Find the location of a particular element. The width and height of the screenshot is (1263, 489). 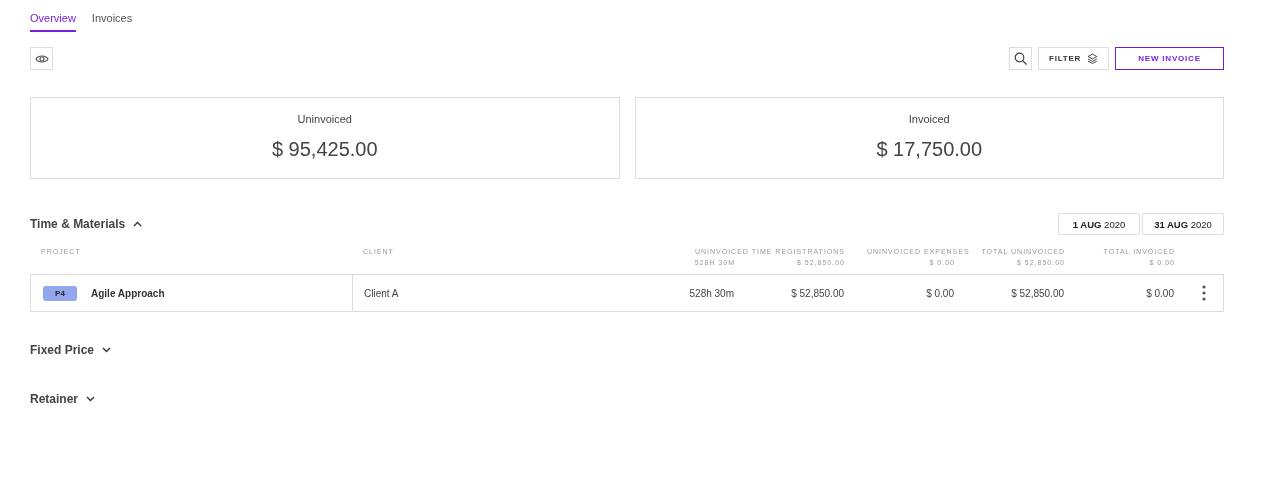

search-icon is located at coordinates (1020, 58).